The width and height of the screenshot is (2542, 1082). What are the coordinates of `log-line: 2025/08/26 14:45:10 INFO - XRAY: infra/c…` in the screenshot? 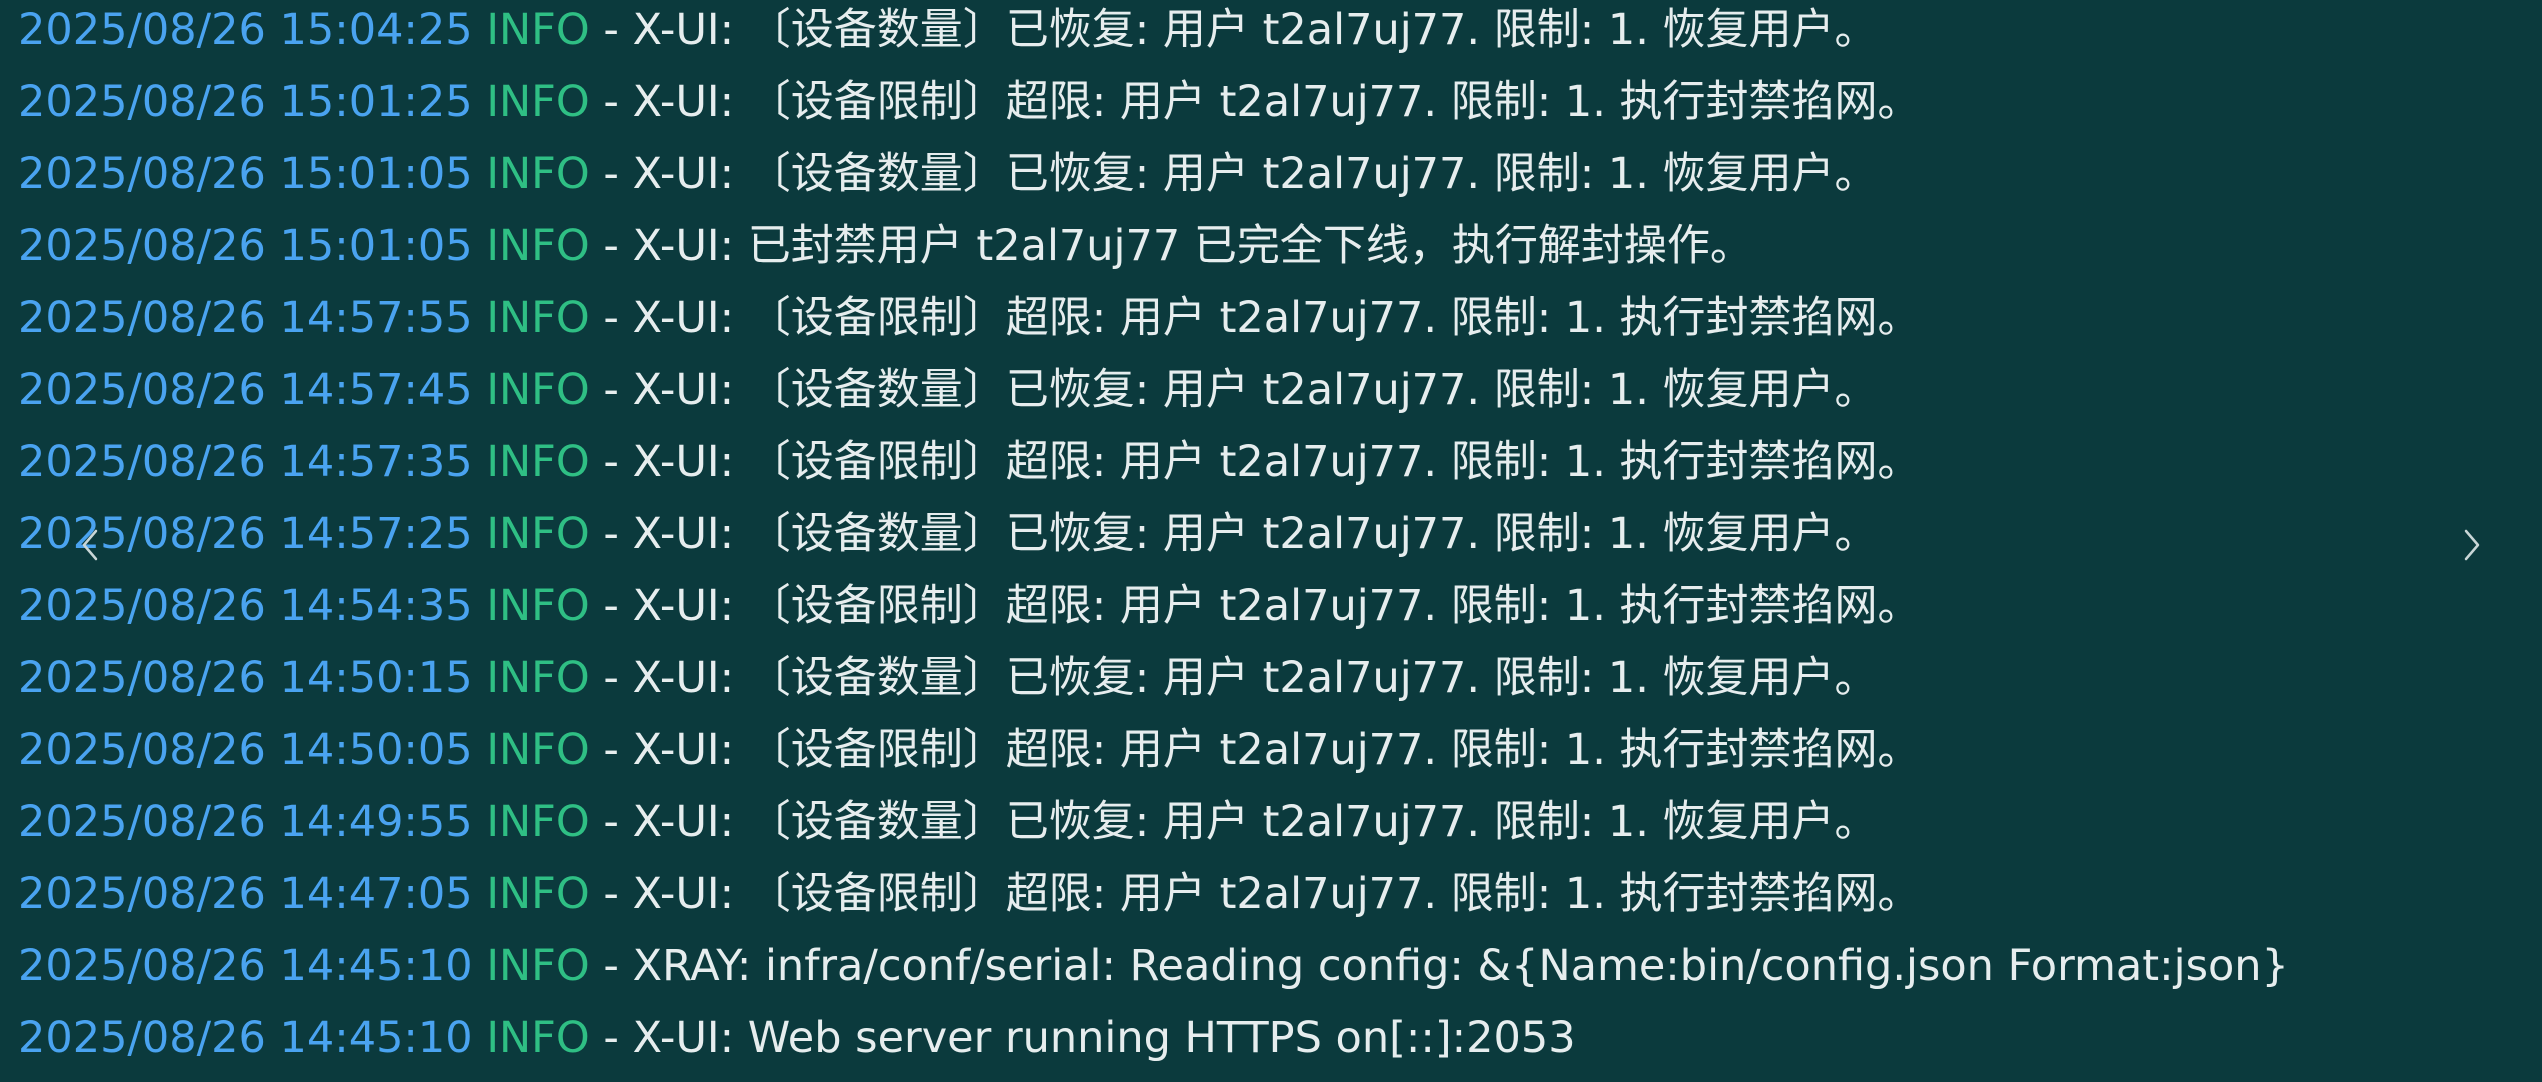 It's located at (1248, 972).